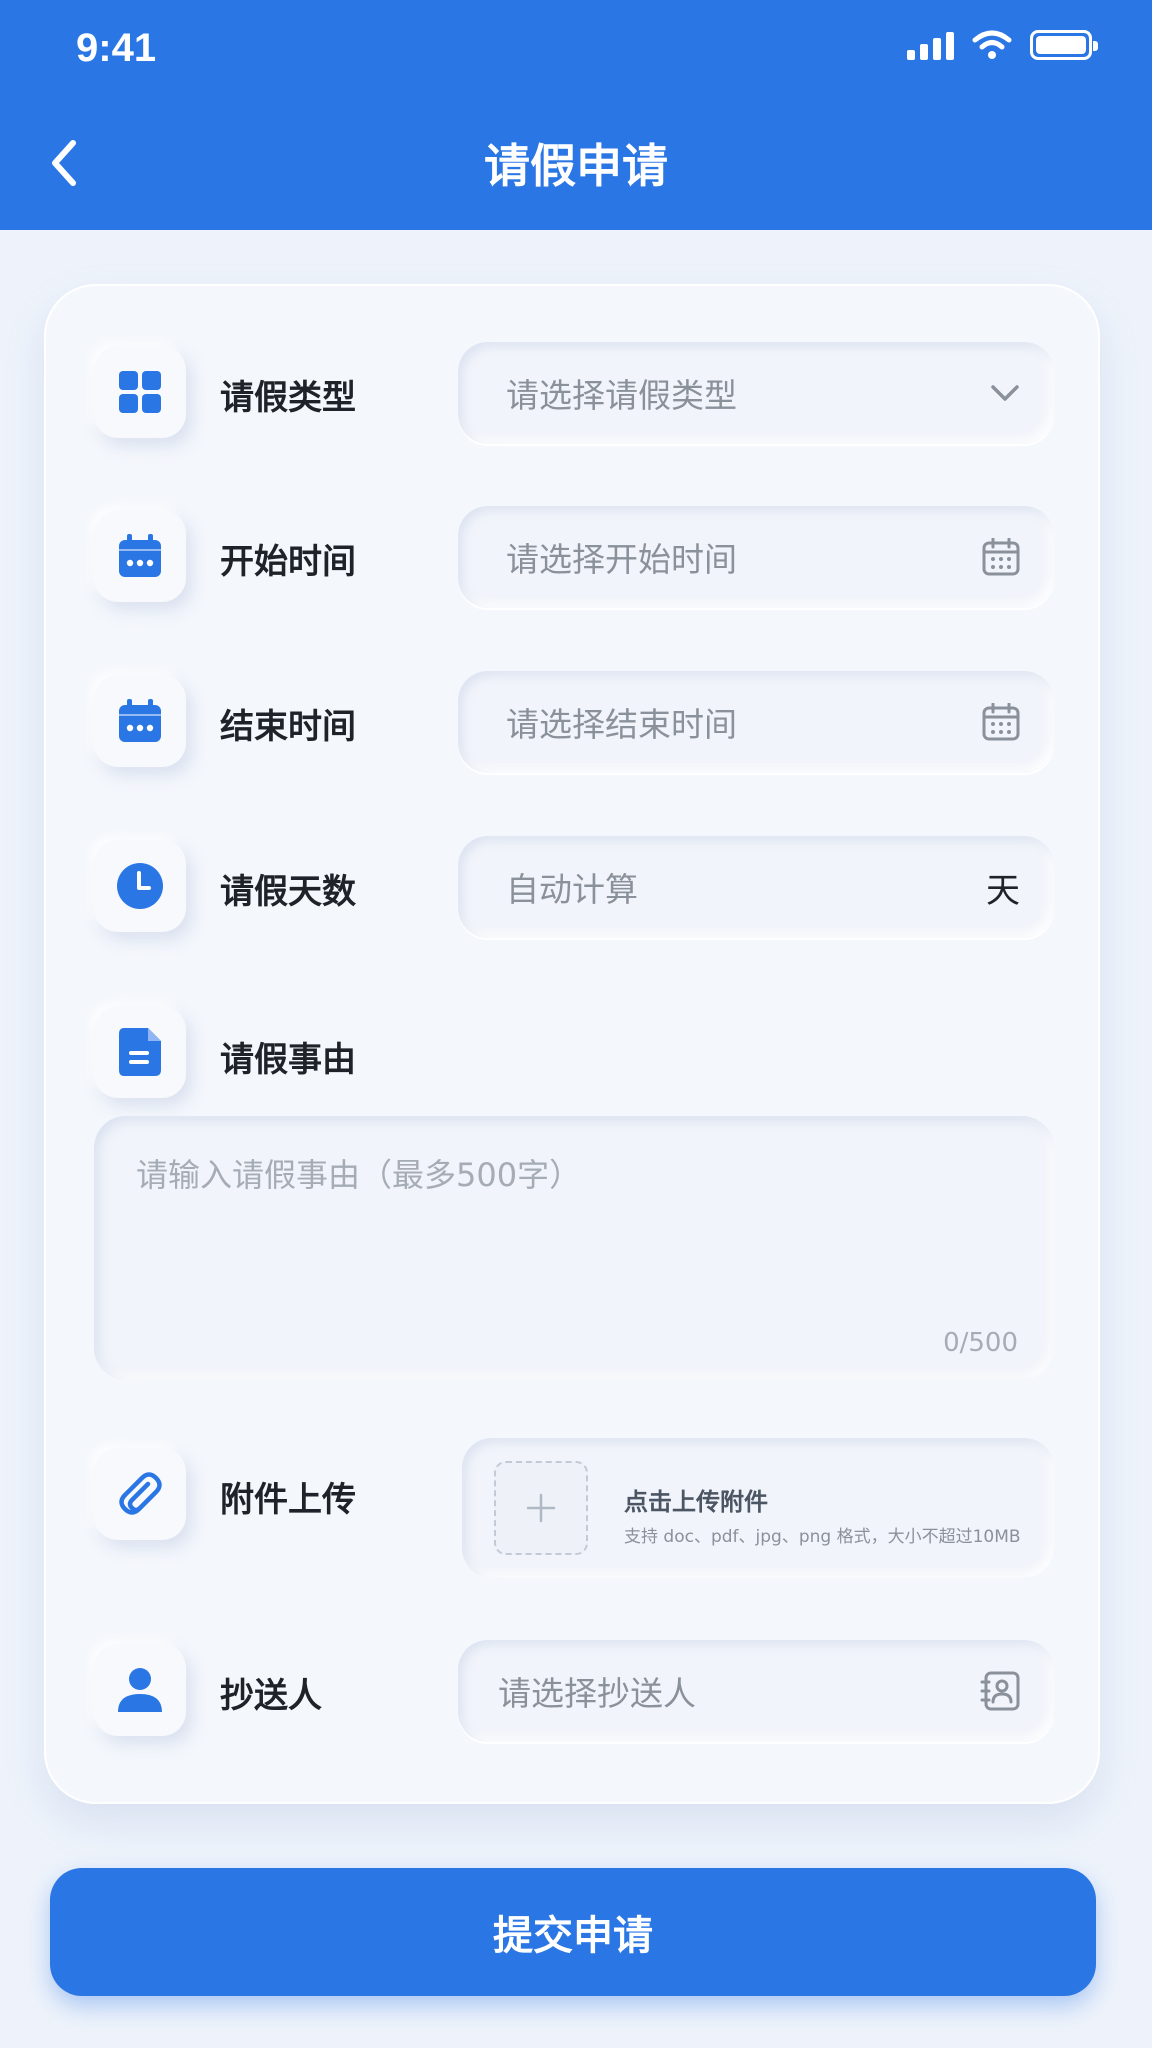 Image resolution: width=1152 pixels, height=2048 pixels. Describe the element at coordinates (756, 557) in the screenshot. I see `start-time-picker: 请选择开始时间` at that location.